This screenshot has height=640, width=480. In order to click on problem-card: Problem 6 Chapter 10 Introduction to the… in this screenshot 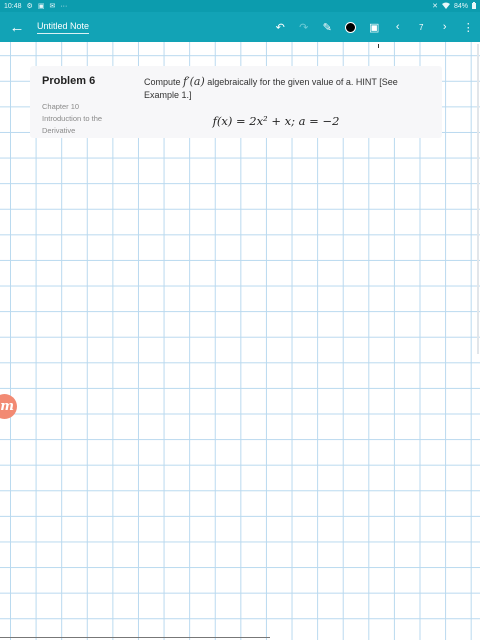, I will do `click(236, 102)`.